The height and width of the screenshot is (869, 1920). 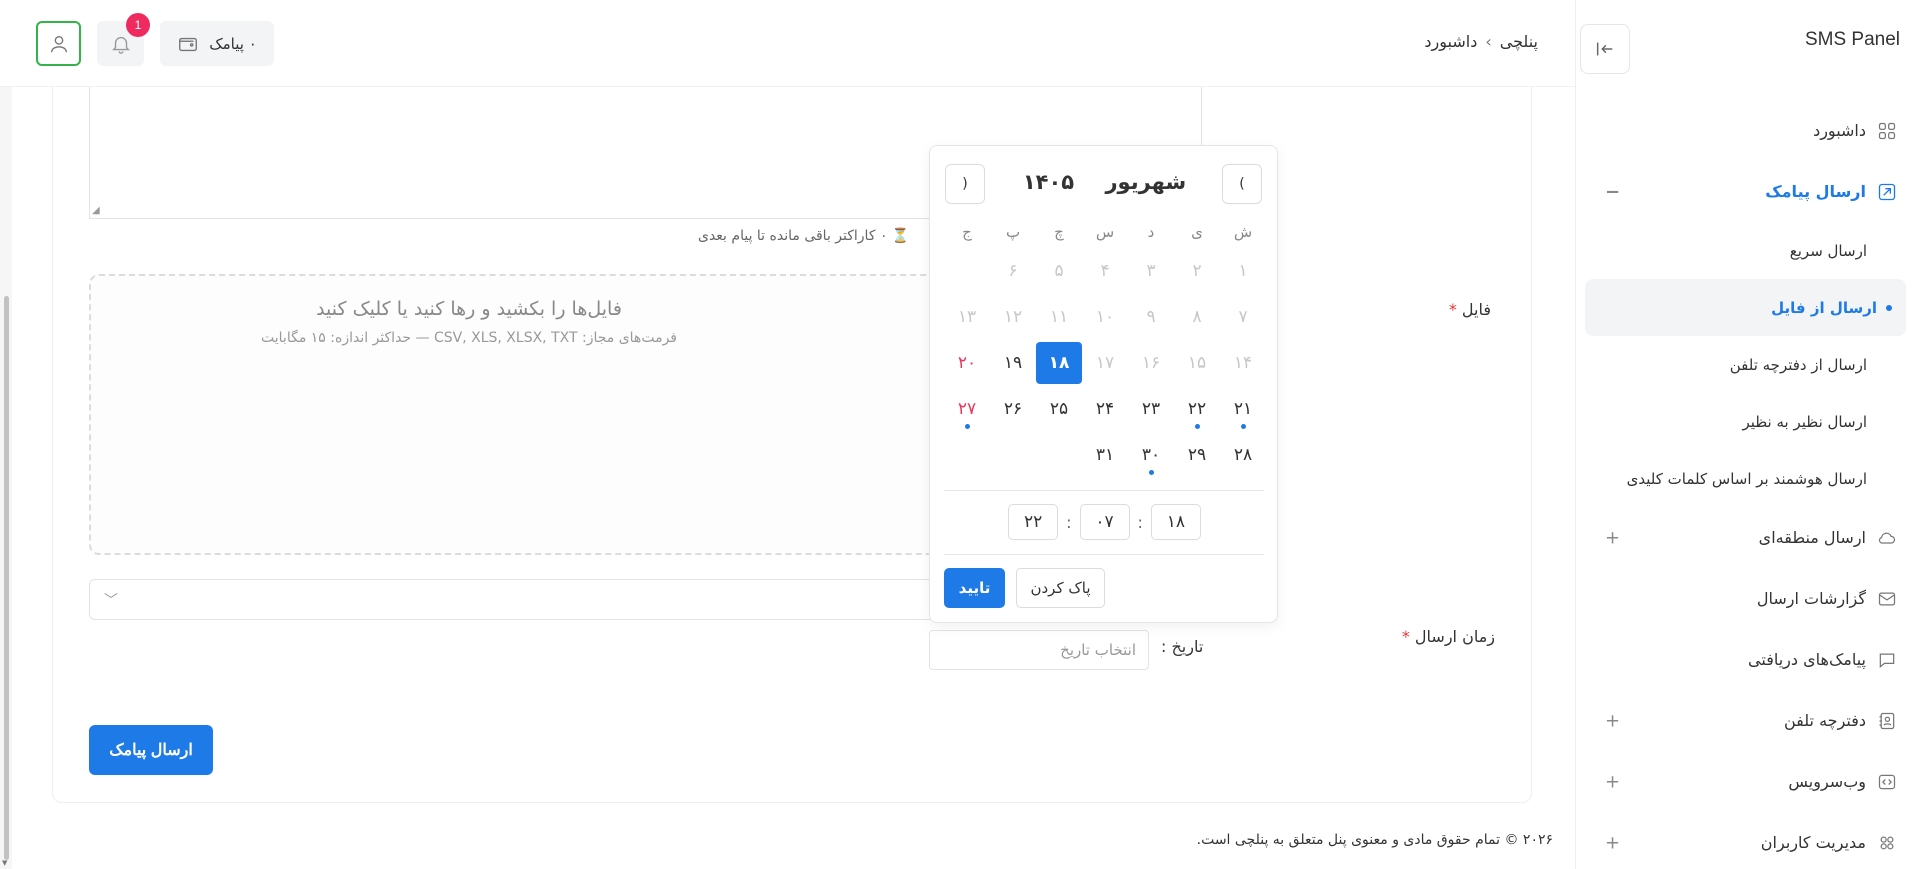 What do you see at coordinates (217, 43) in the screenshot?
I see `sms-credit-button: ۰ پیامک` at bounding box center [217, 43].